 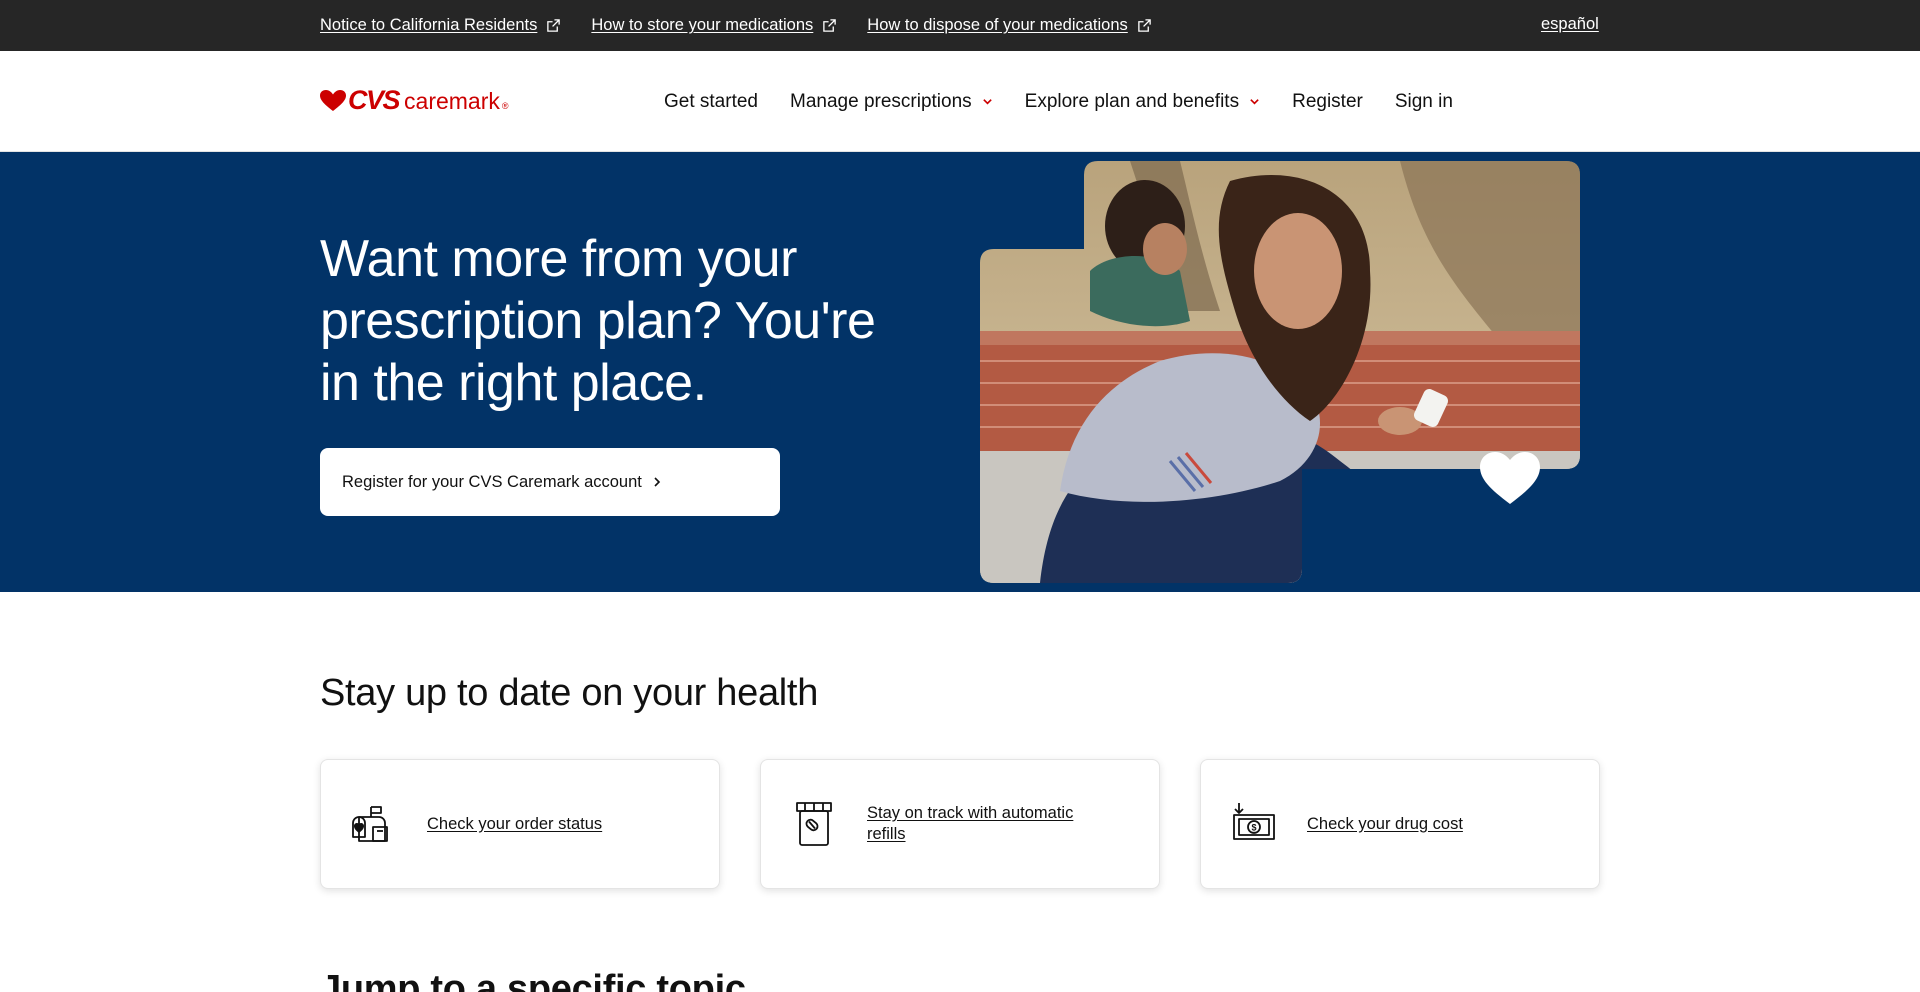 I want to click on photo-scene, so click(x=1280, y=372).